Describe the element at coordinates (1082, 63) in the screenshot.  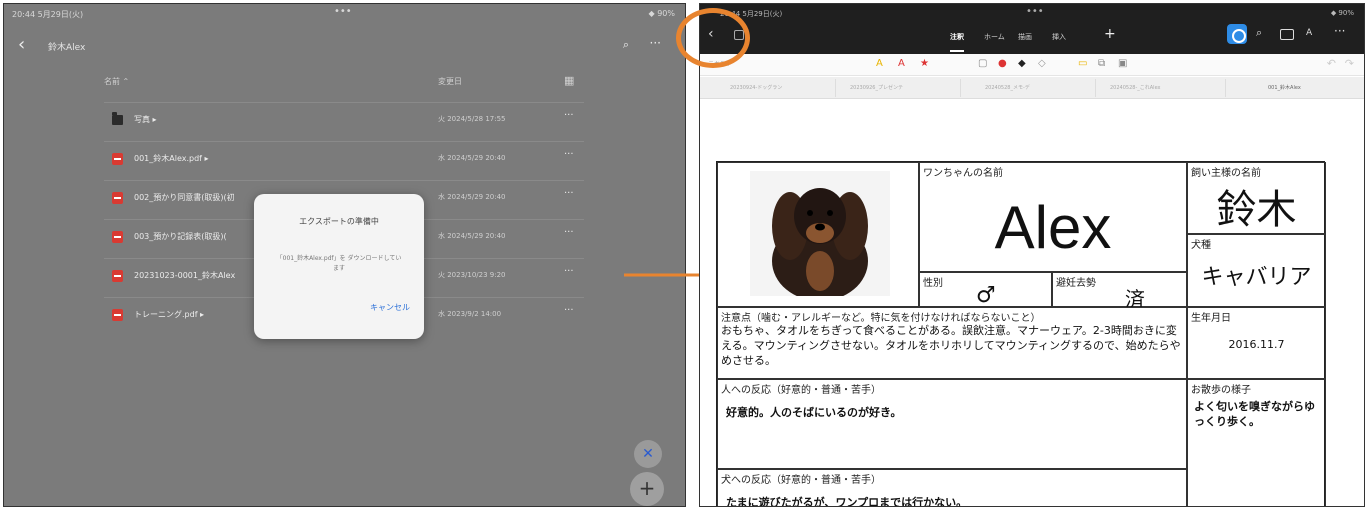
I see `sticky-note-icon: ▭` at that location.